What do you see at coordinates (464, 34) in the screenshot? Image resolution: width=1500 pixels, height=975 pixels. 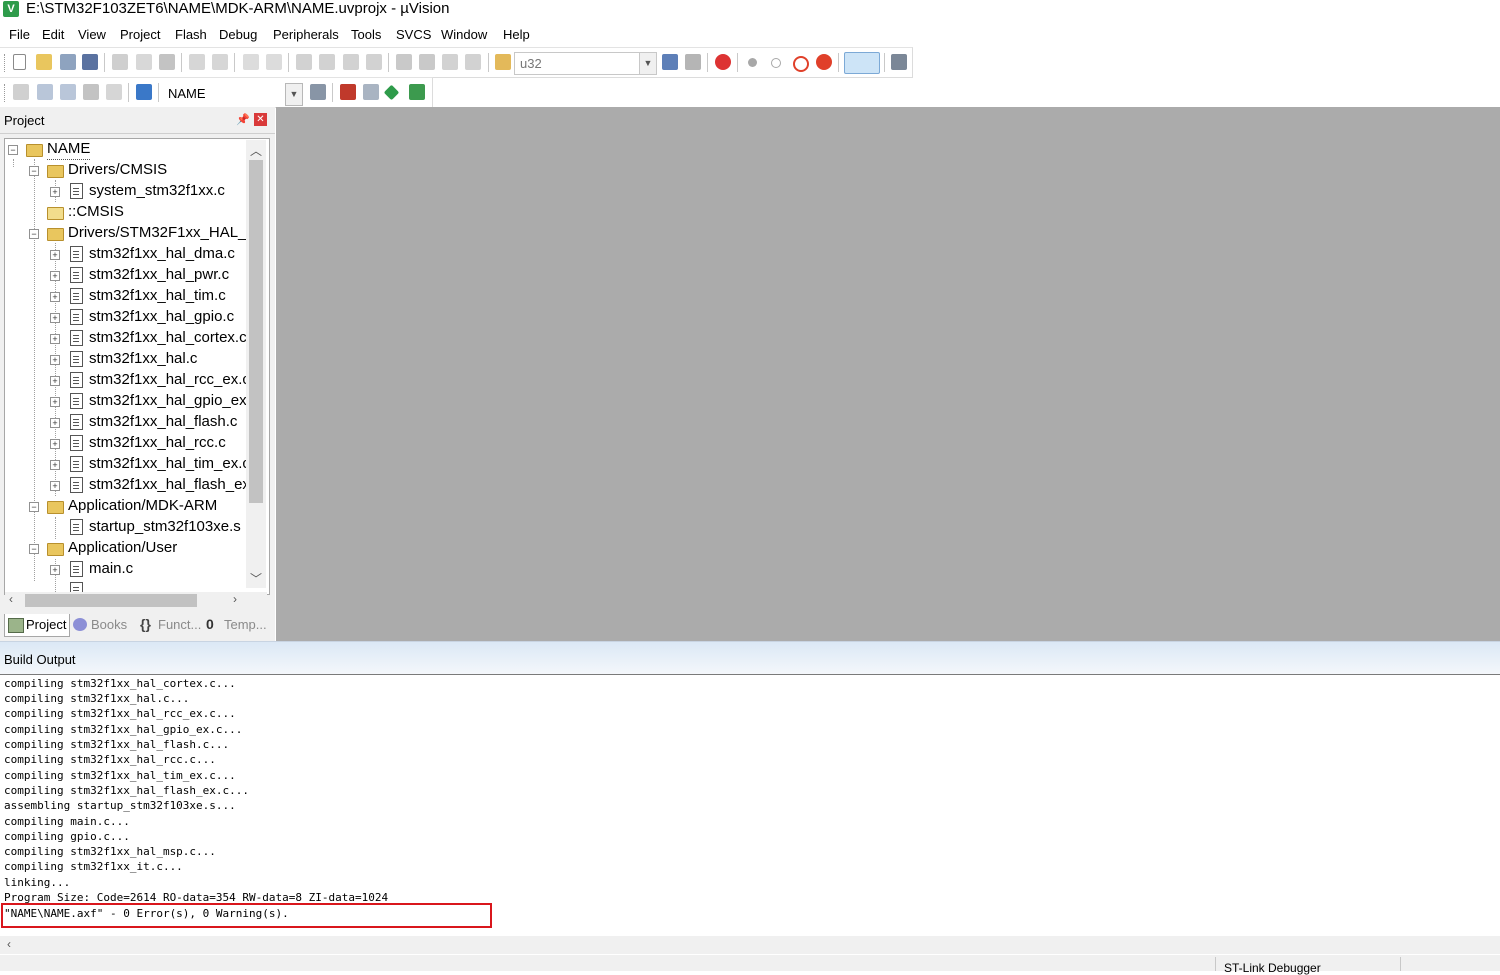 I see `menu-window: Window` at bounding box center [464, 34].